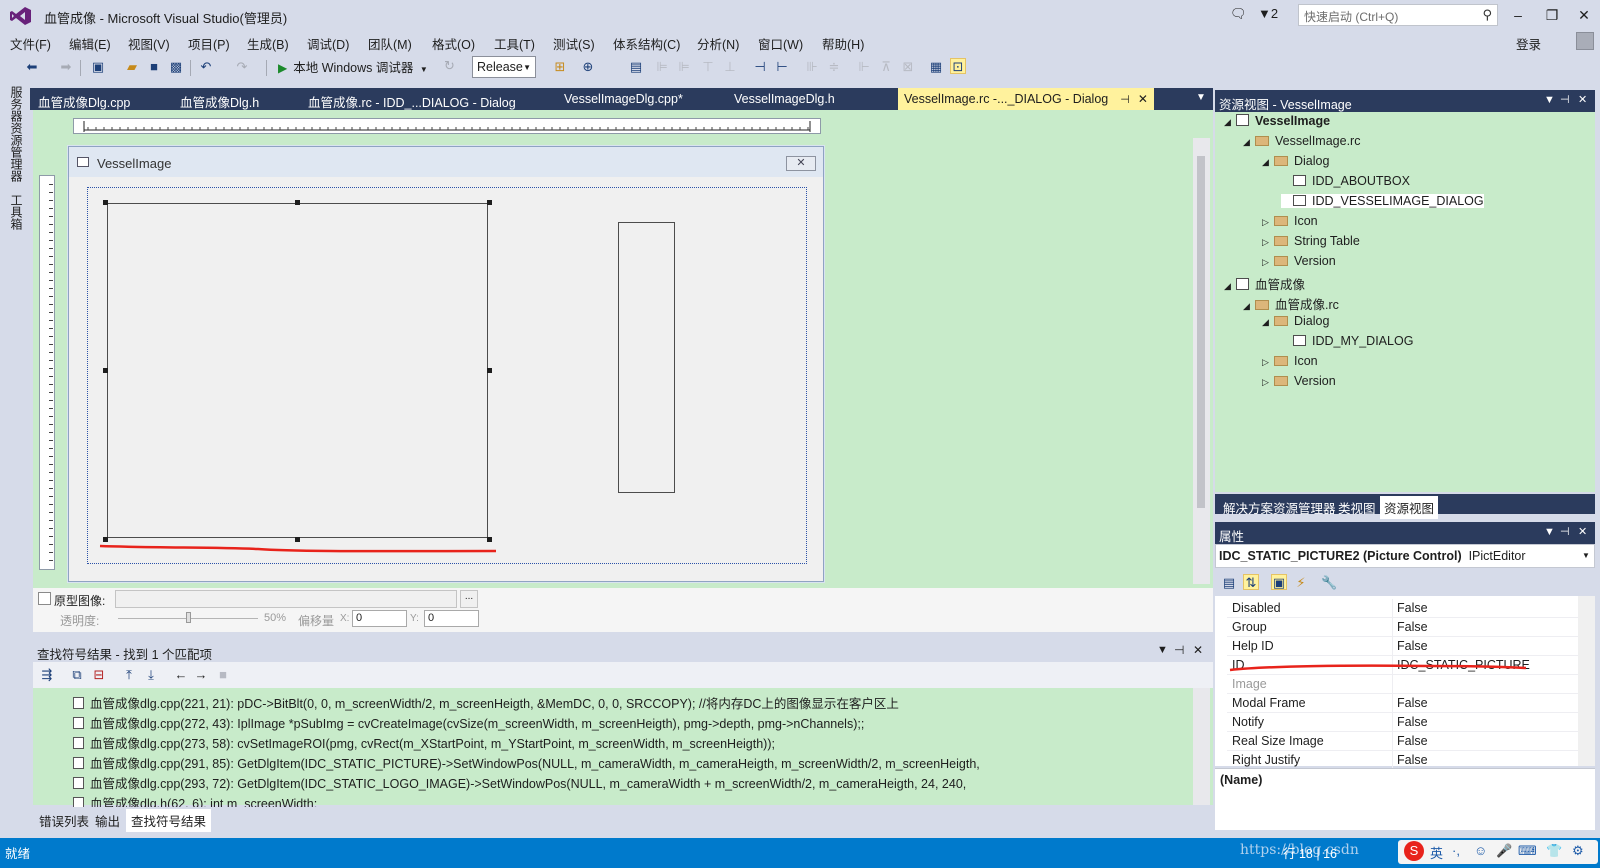 Image resolution: width=1600 pixels, height=868 pixels. Describe the element at coordinates (780, 43) in the screenshot. I see `menu-window: 窗口(W)` at that location.